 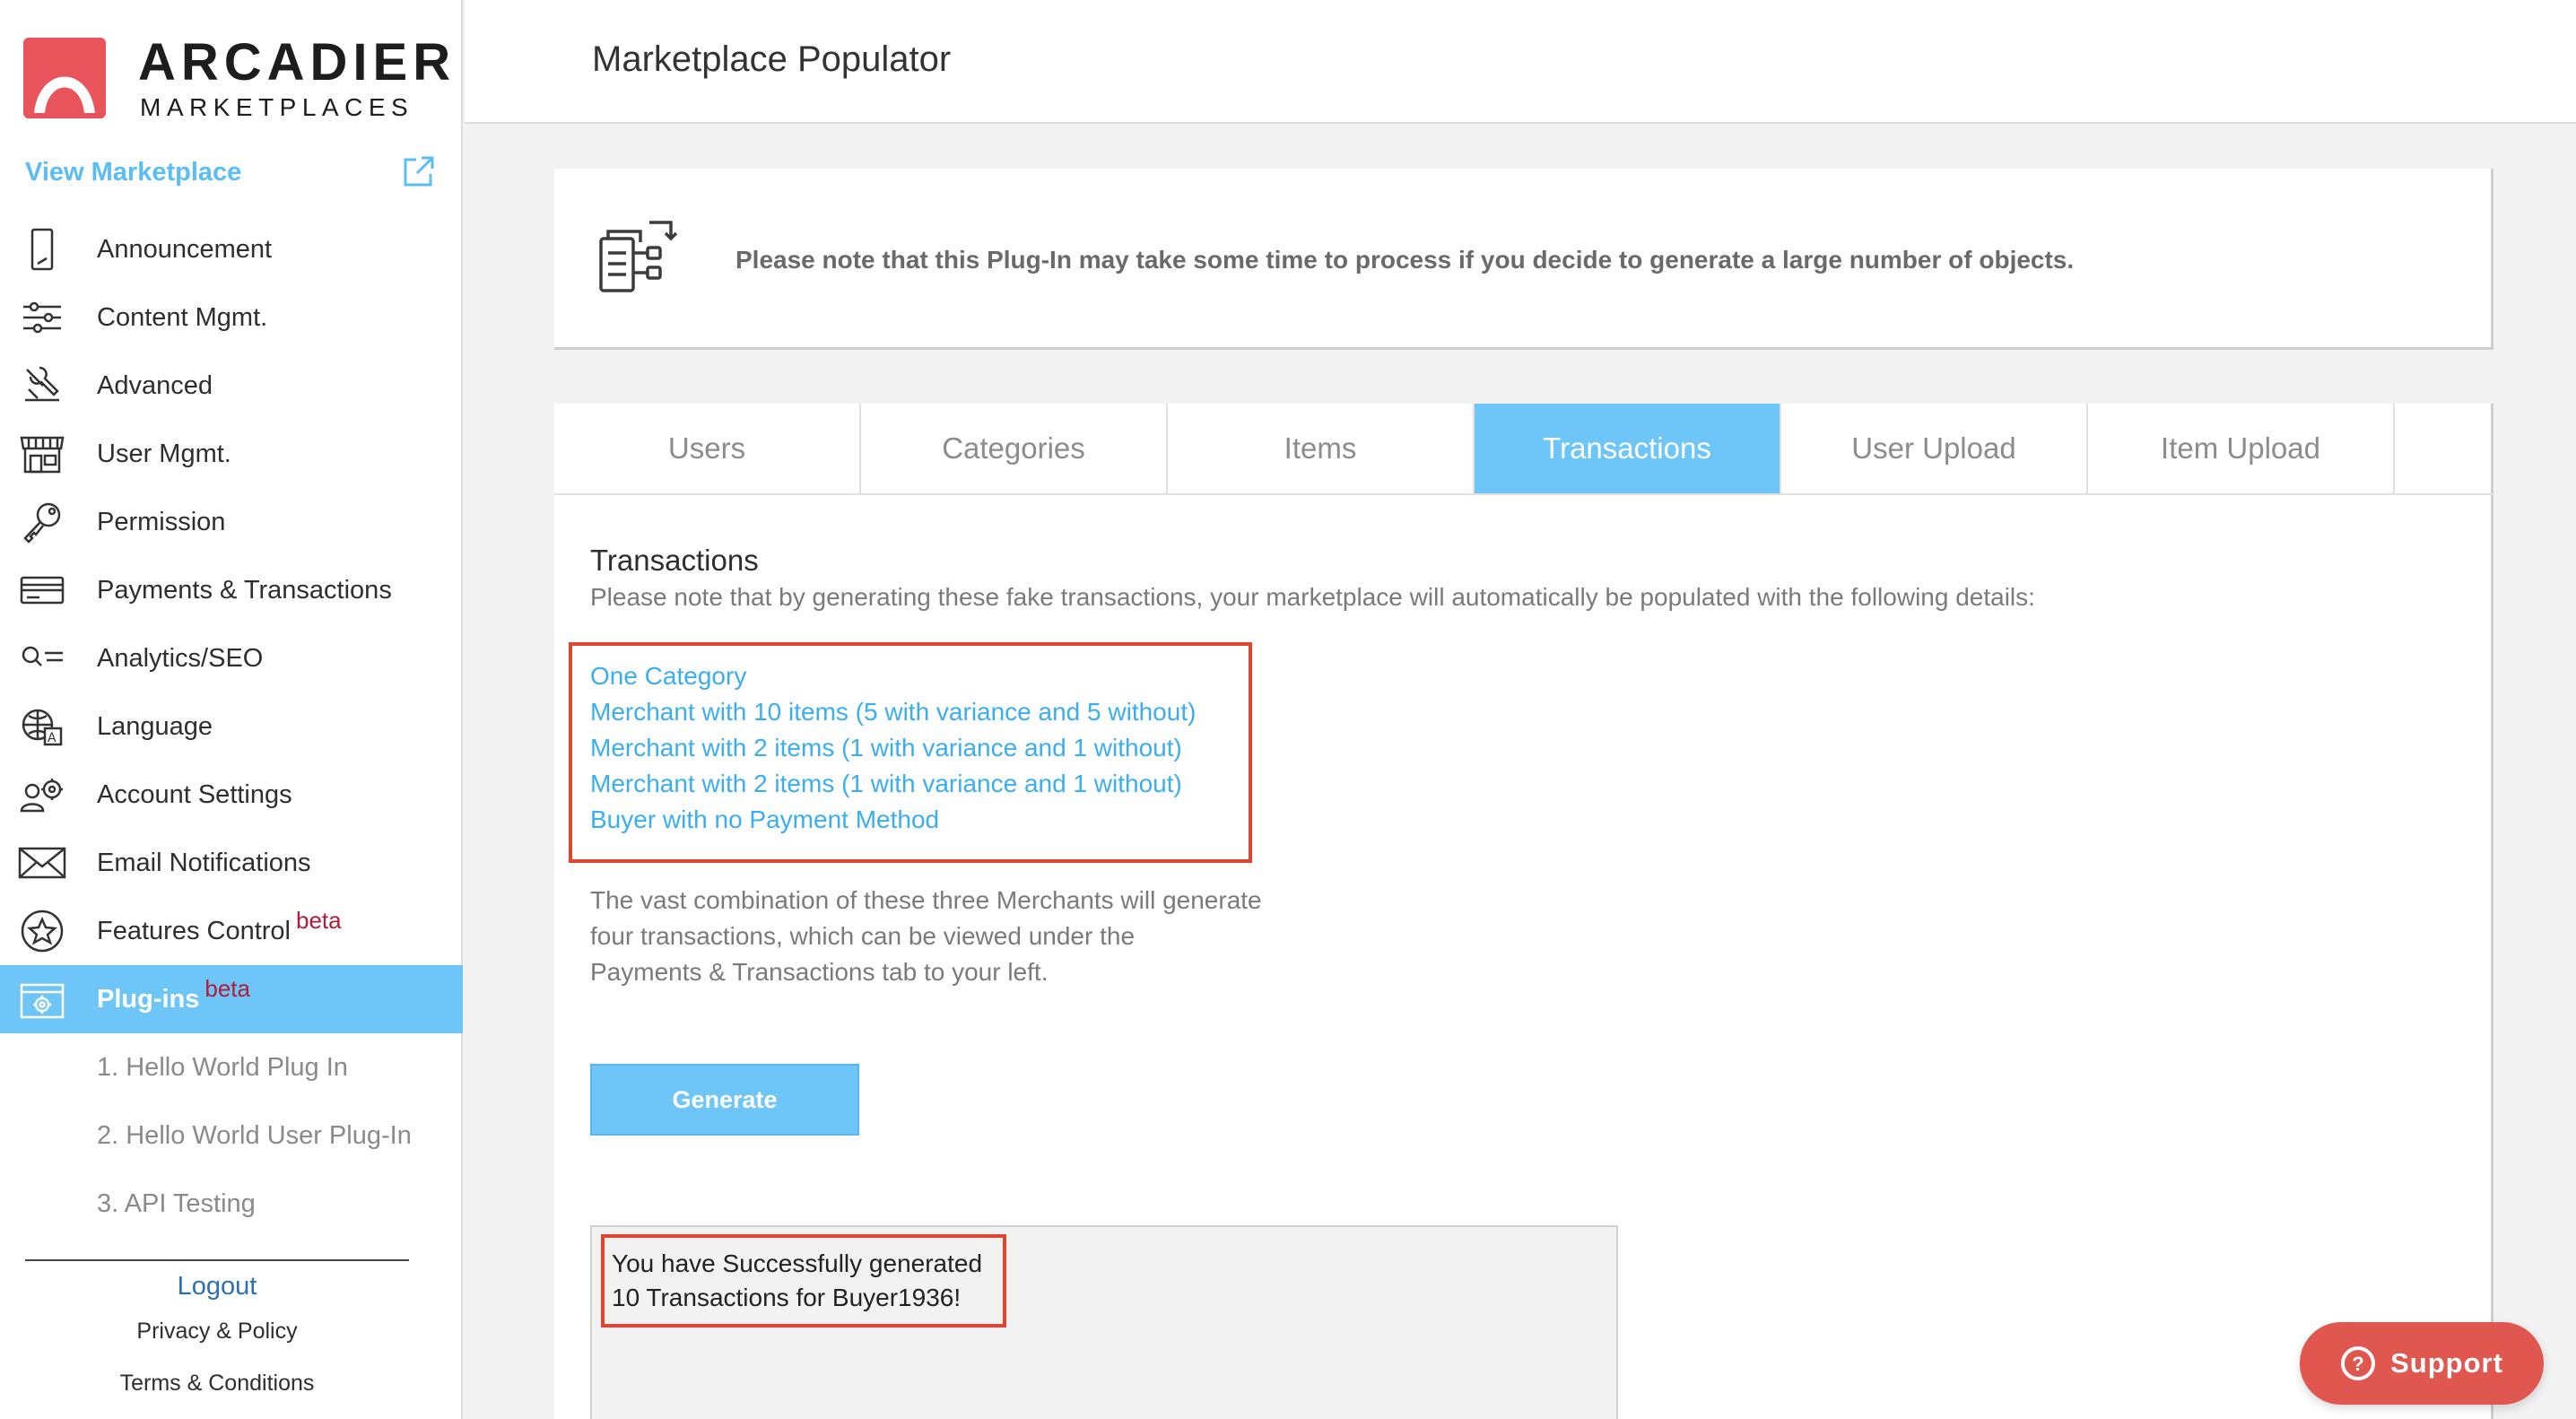 I want to click on sidebar-item-label: Plug-ins beta, so click(x=173, y=994).